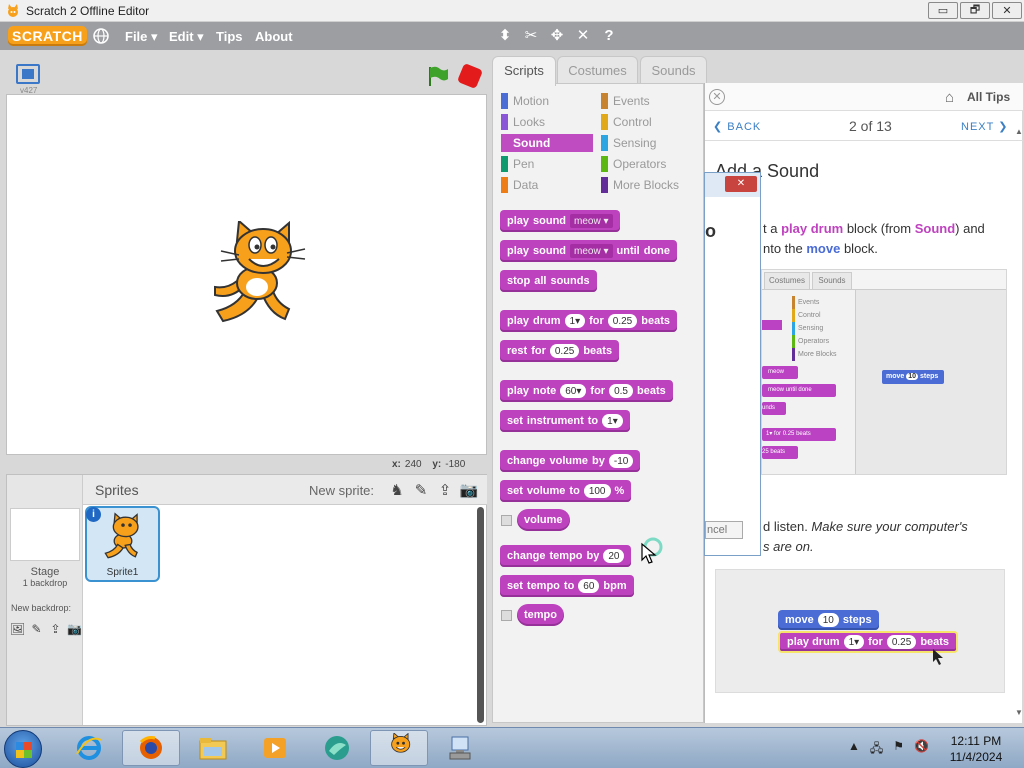 Image resolution: width=1024 pixels, height=768 pixels. I want to click on internet-explorer-icon, so click(89, 748).